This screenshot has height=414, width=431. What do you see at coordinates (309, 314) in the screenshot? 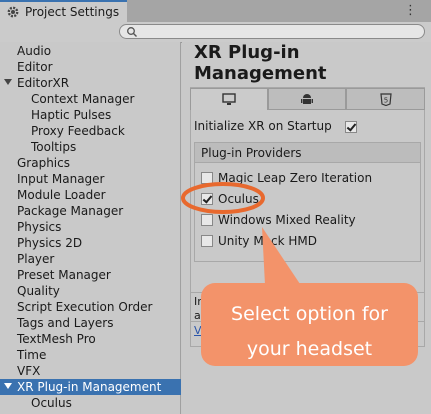
I see `annotation-line-1: Select option for` at bounding box center [309, 314].